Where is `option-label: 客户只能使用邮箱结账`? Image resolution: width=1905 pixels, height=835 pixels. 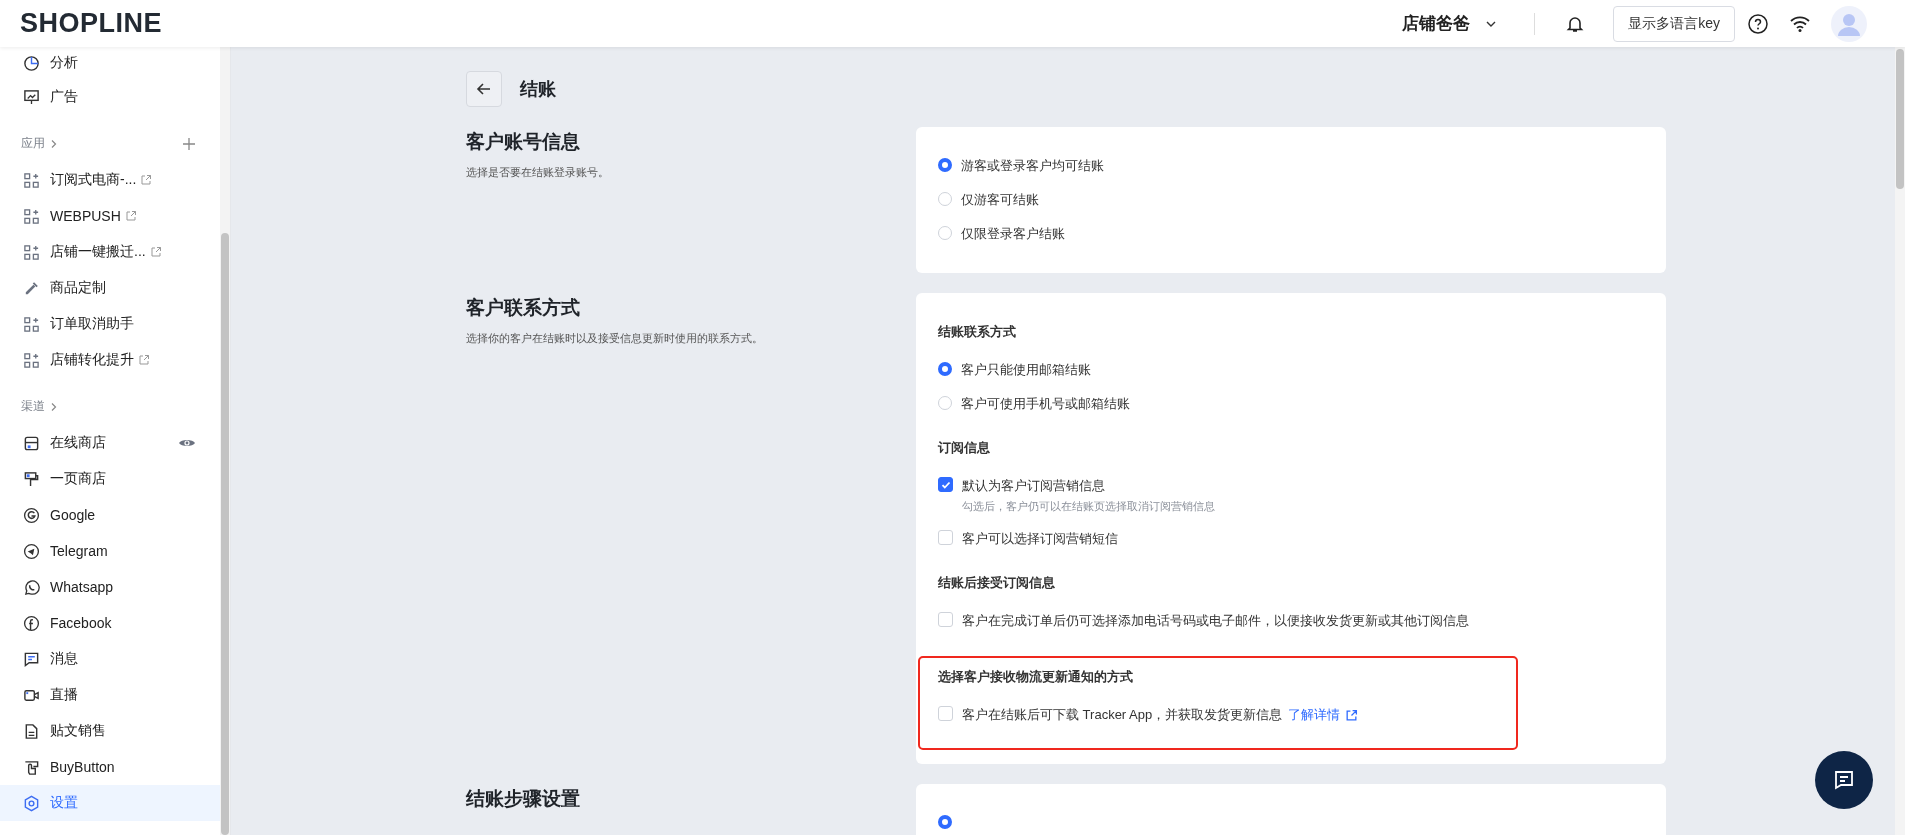
option-label: 客户只能使用邮箱结账 is located at coordinates (1026, 370).